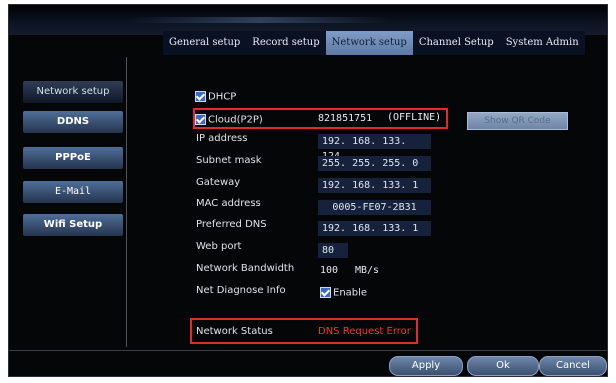 The image size is (616, 383). What do you see at coordinates (367, 270) in the screenshot?
I see `bandwidth-unit: MB/s` at bounding box center [367, 270].